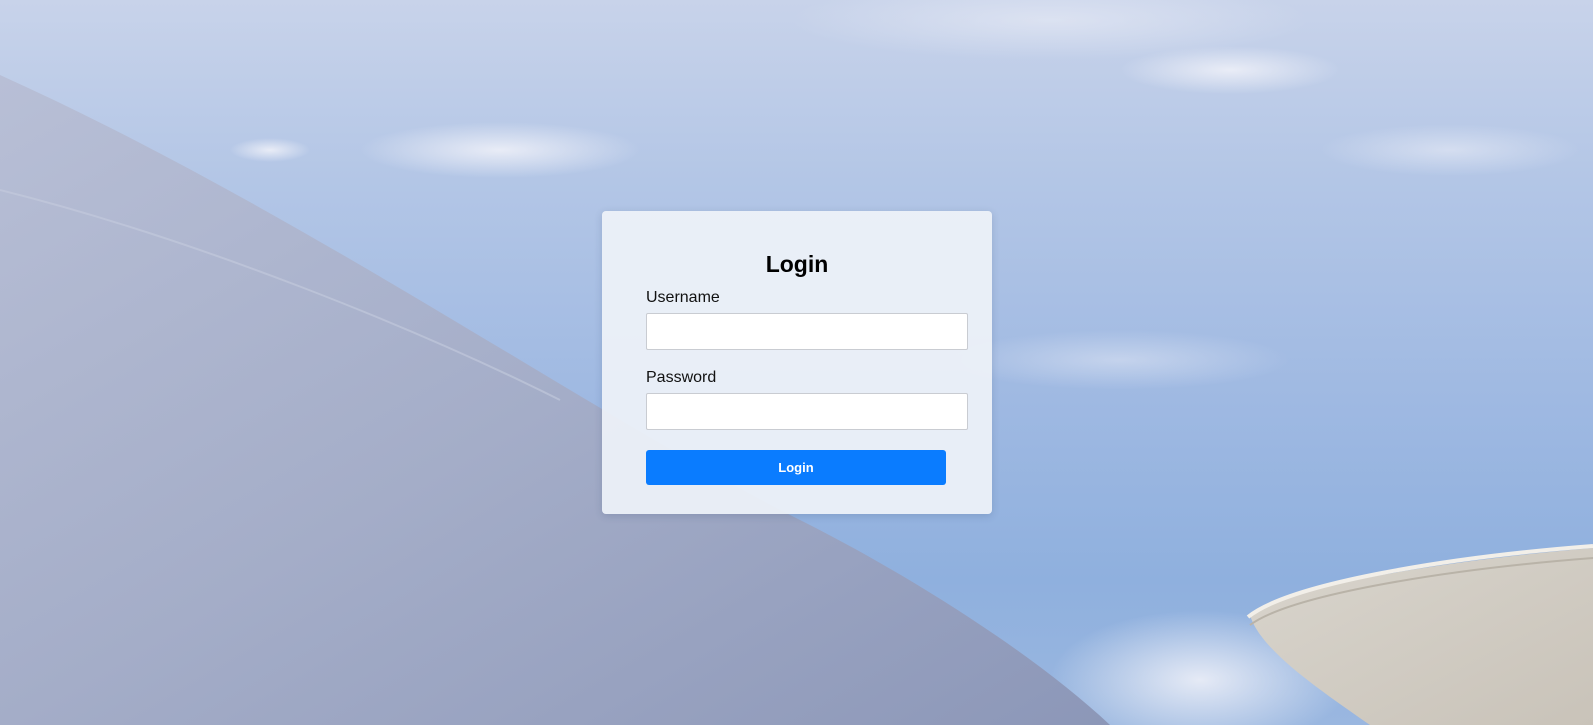  I want to click on login-card: Login Username Password Login, so click(797, 362).